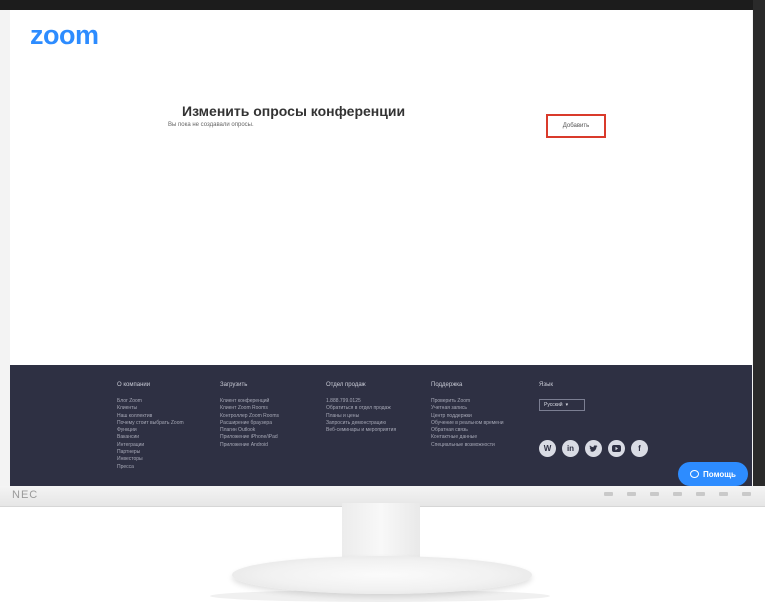 This screenshot has width=765, height=609. Describe the element at coordinates (150, 437) in the screenshot. I see `footer-link: Вакансии` at that location.